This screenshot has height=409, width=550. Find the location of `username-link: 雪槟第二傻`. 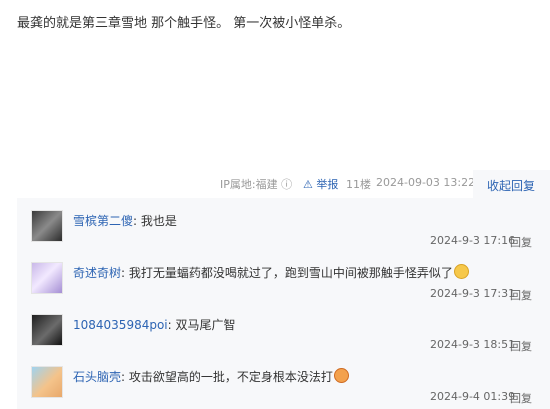

username-link: 雪槟第二傻 is located at coordinates (103, 221).